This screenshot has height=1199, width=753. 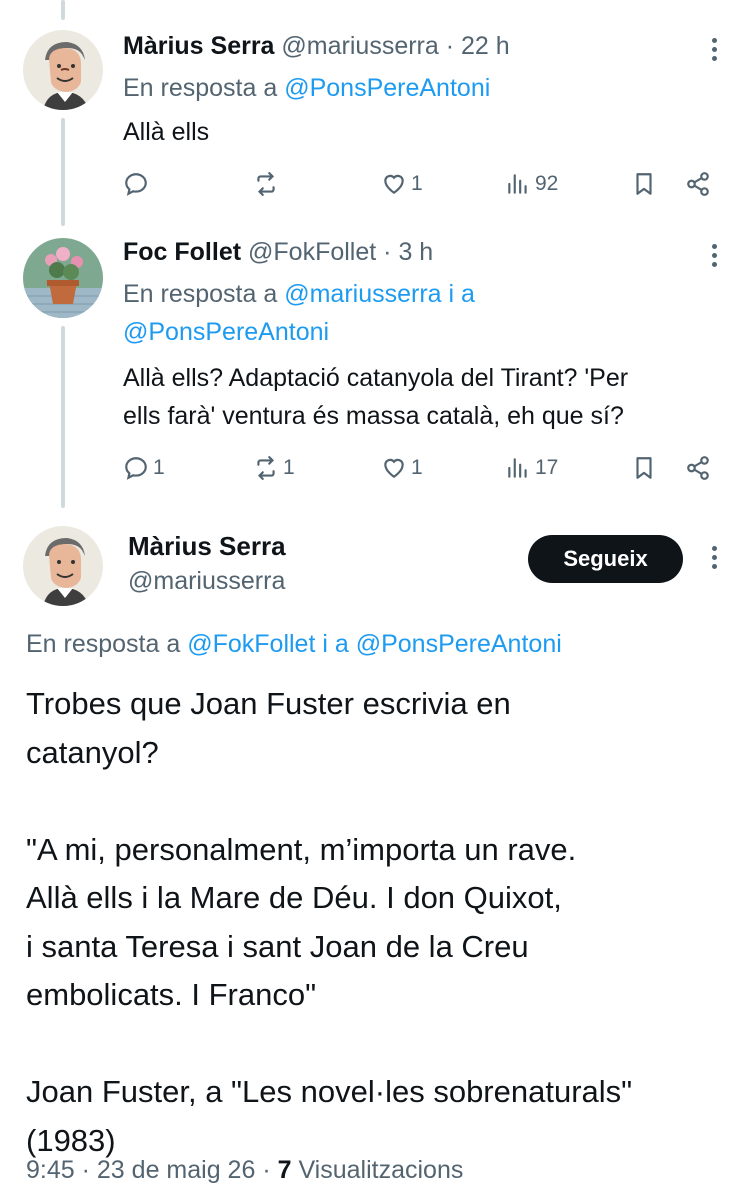 I want to click on reply-context: En resposta a @PonsPereAntoni, so click(x=306, y=88).